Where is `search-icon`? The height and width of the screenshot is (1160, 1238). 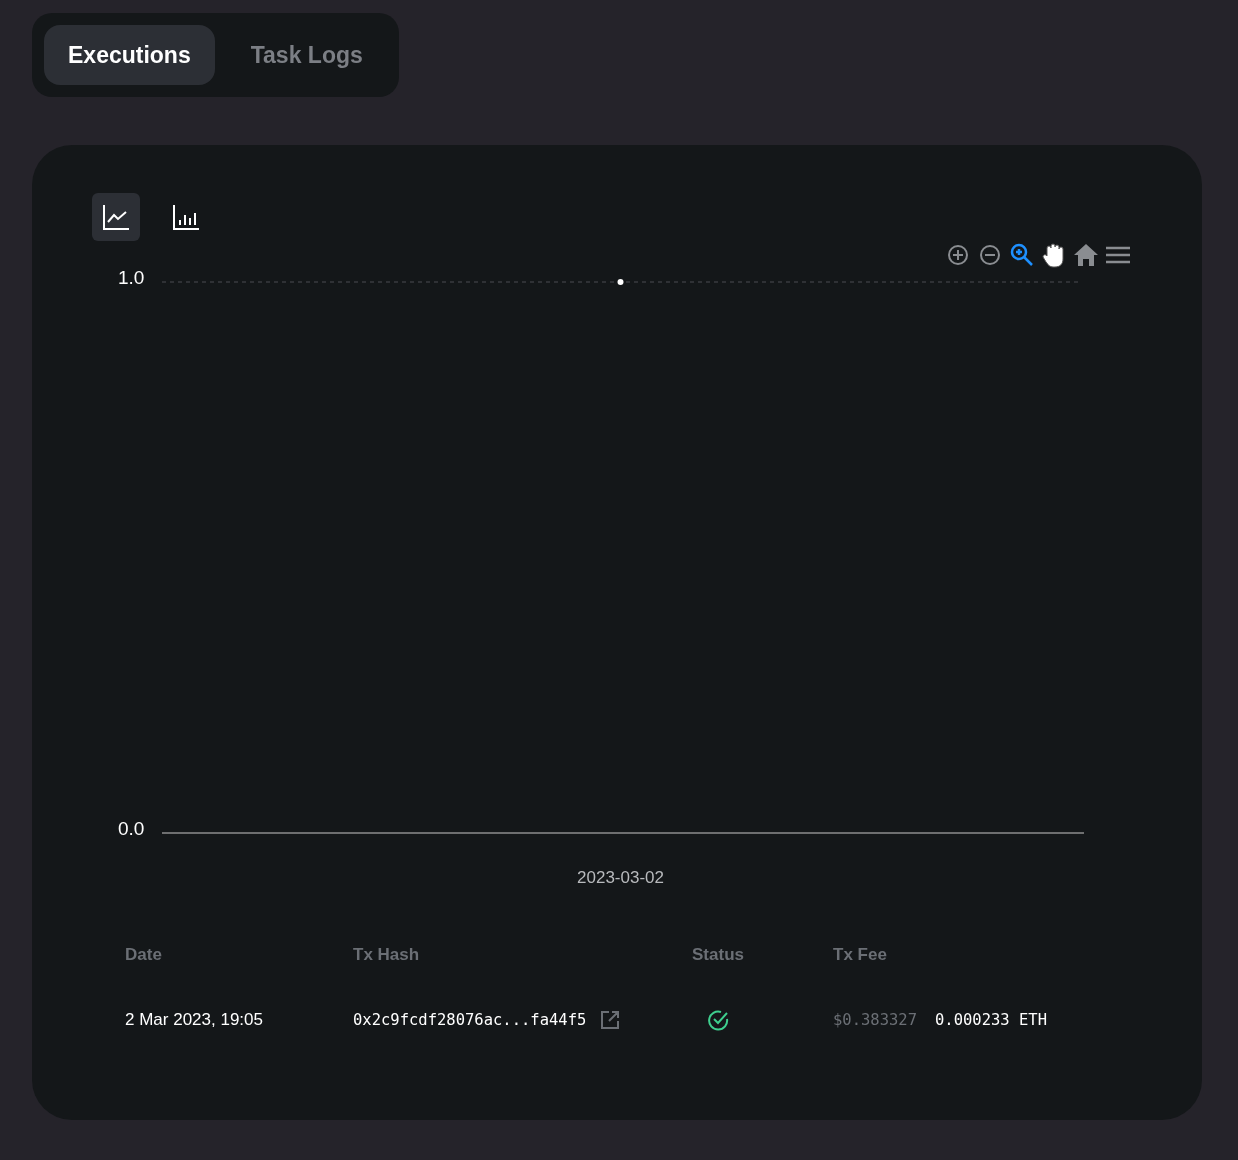 search-icon is located at coordinates (1022, 255).